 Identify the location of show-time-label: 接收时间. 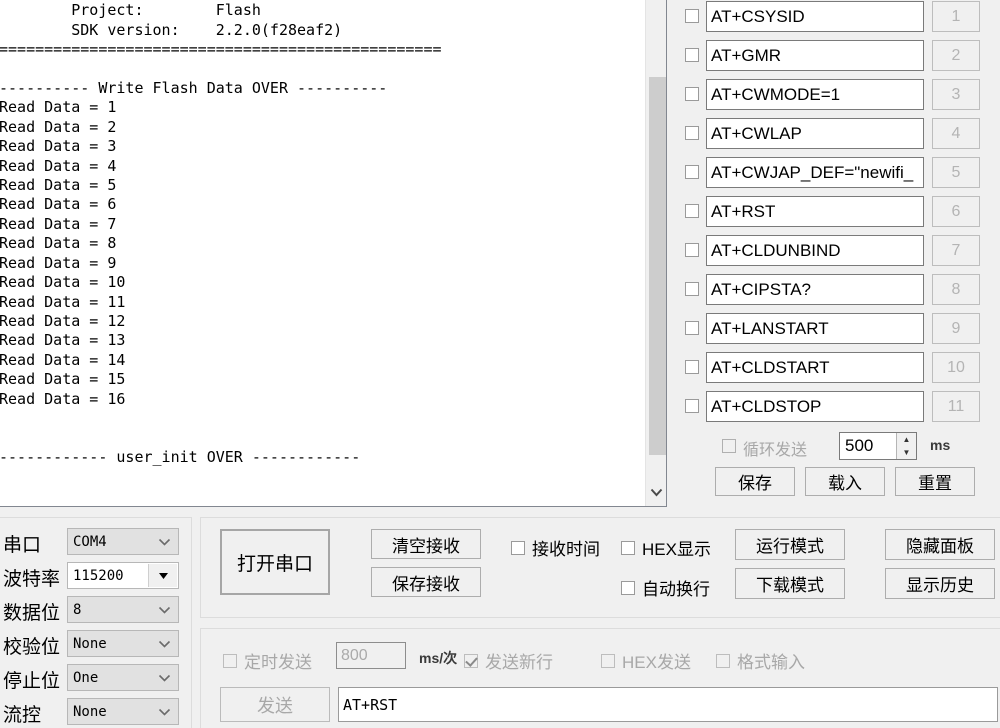
(566, 549).